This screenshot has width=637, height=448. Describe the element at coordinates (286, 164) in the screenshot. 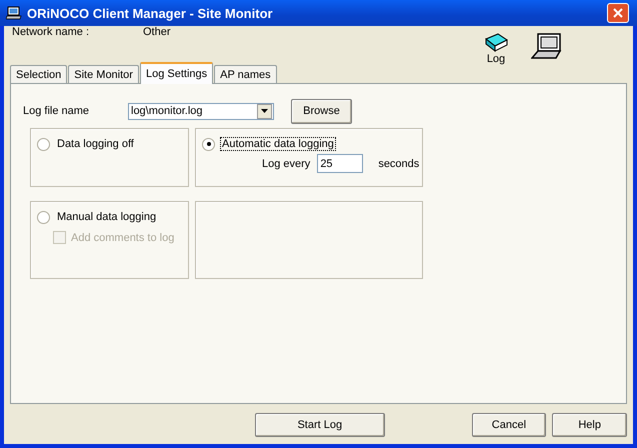

I see `interval-label: Log every` at that location.